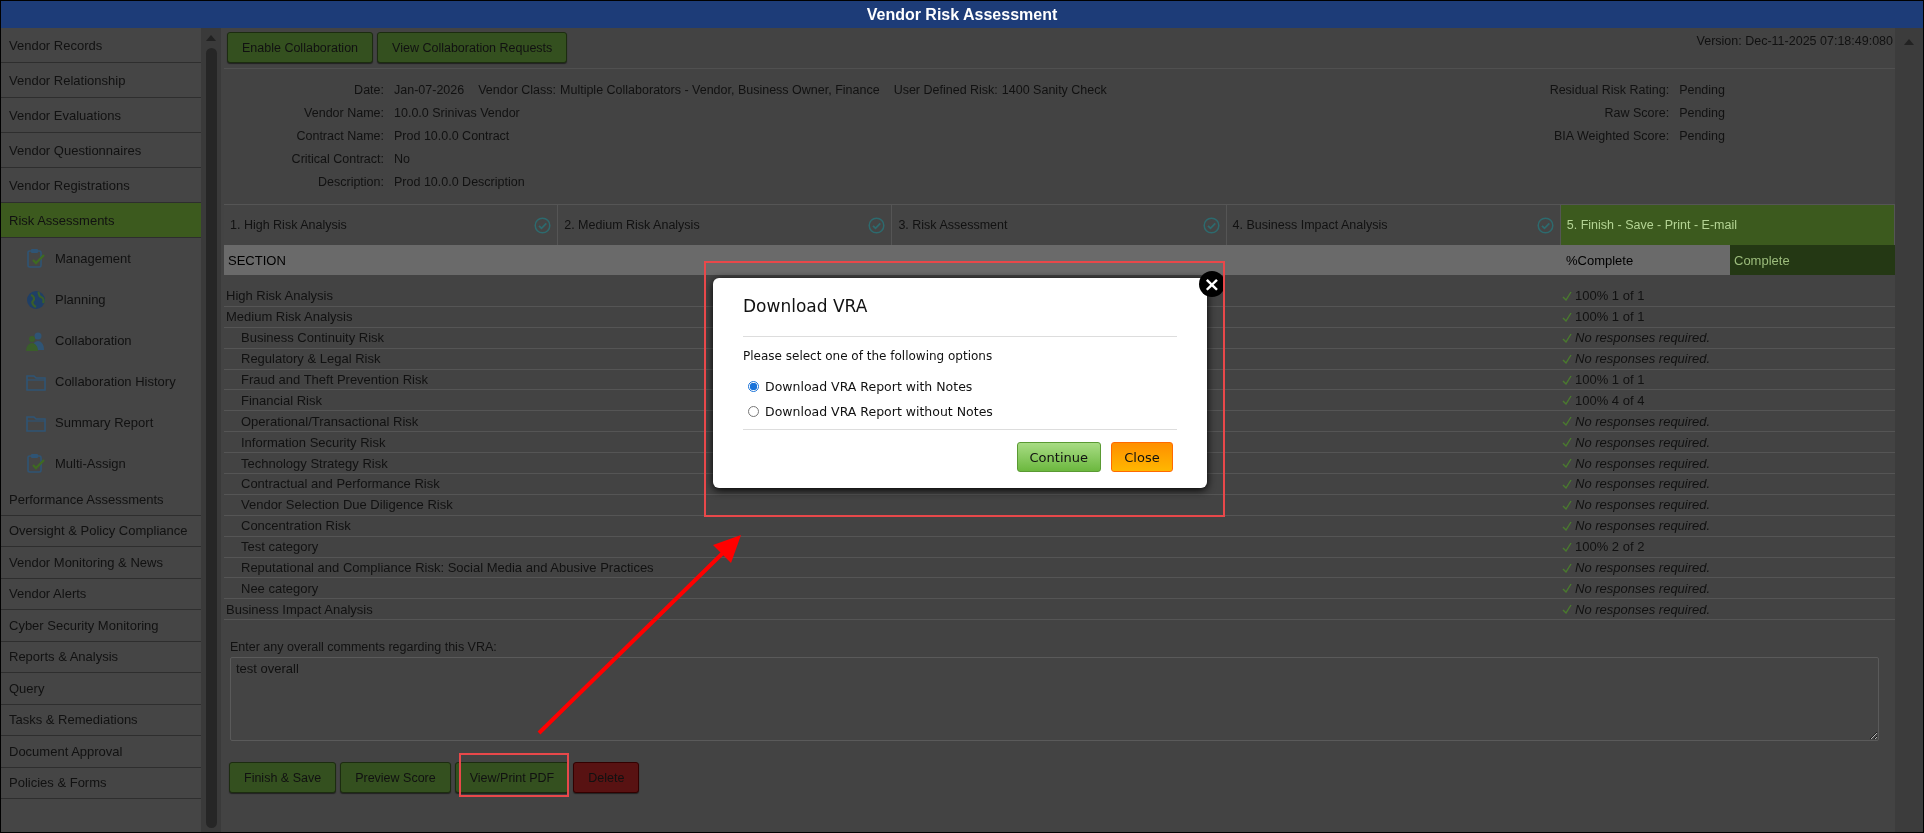 The image size is (1924, 833). I want to click on window-title: Vendor Risk Assessment, so click(962, 15).